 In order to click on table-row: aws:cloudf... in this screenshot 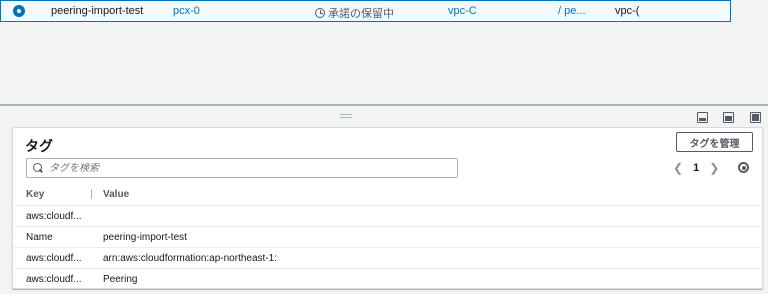, I will do `click(387, 216)`.